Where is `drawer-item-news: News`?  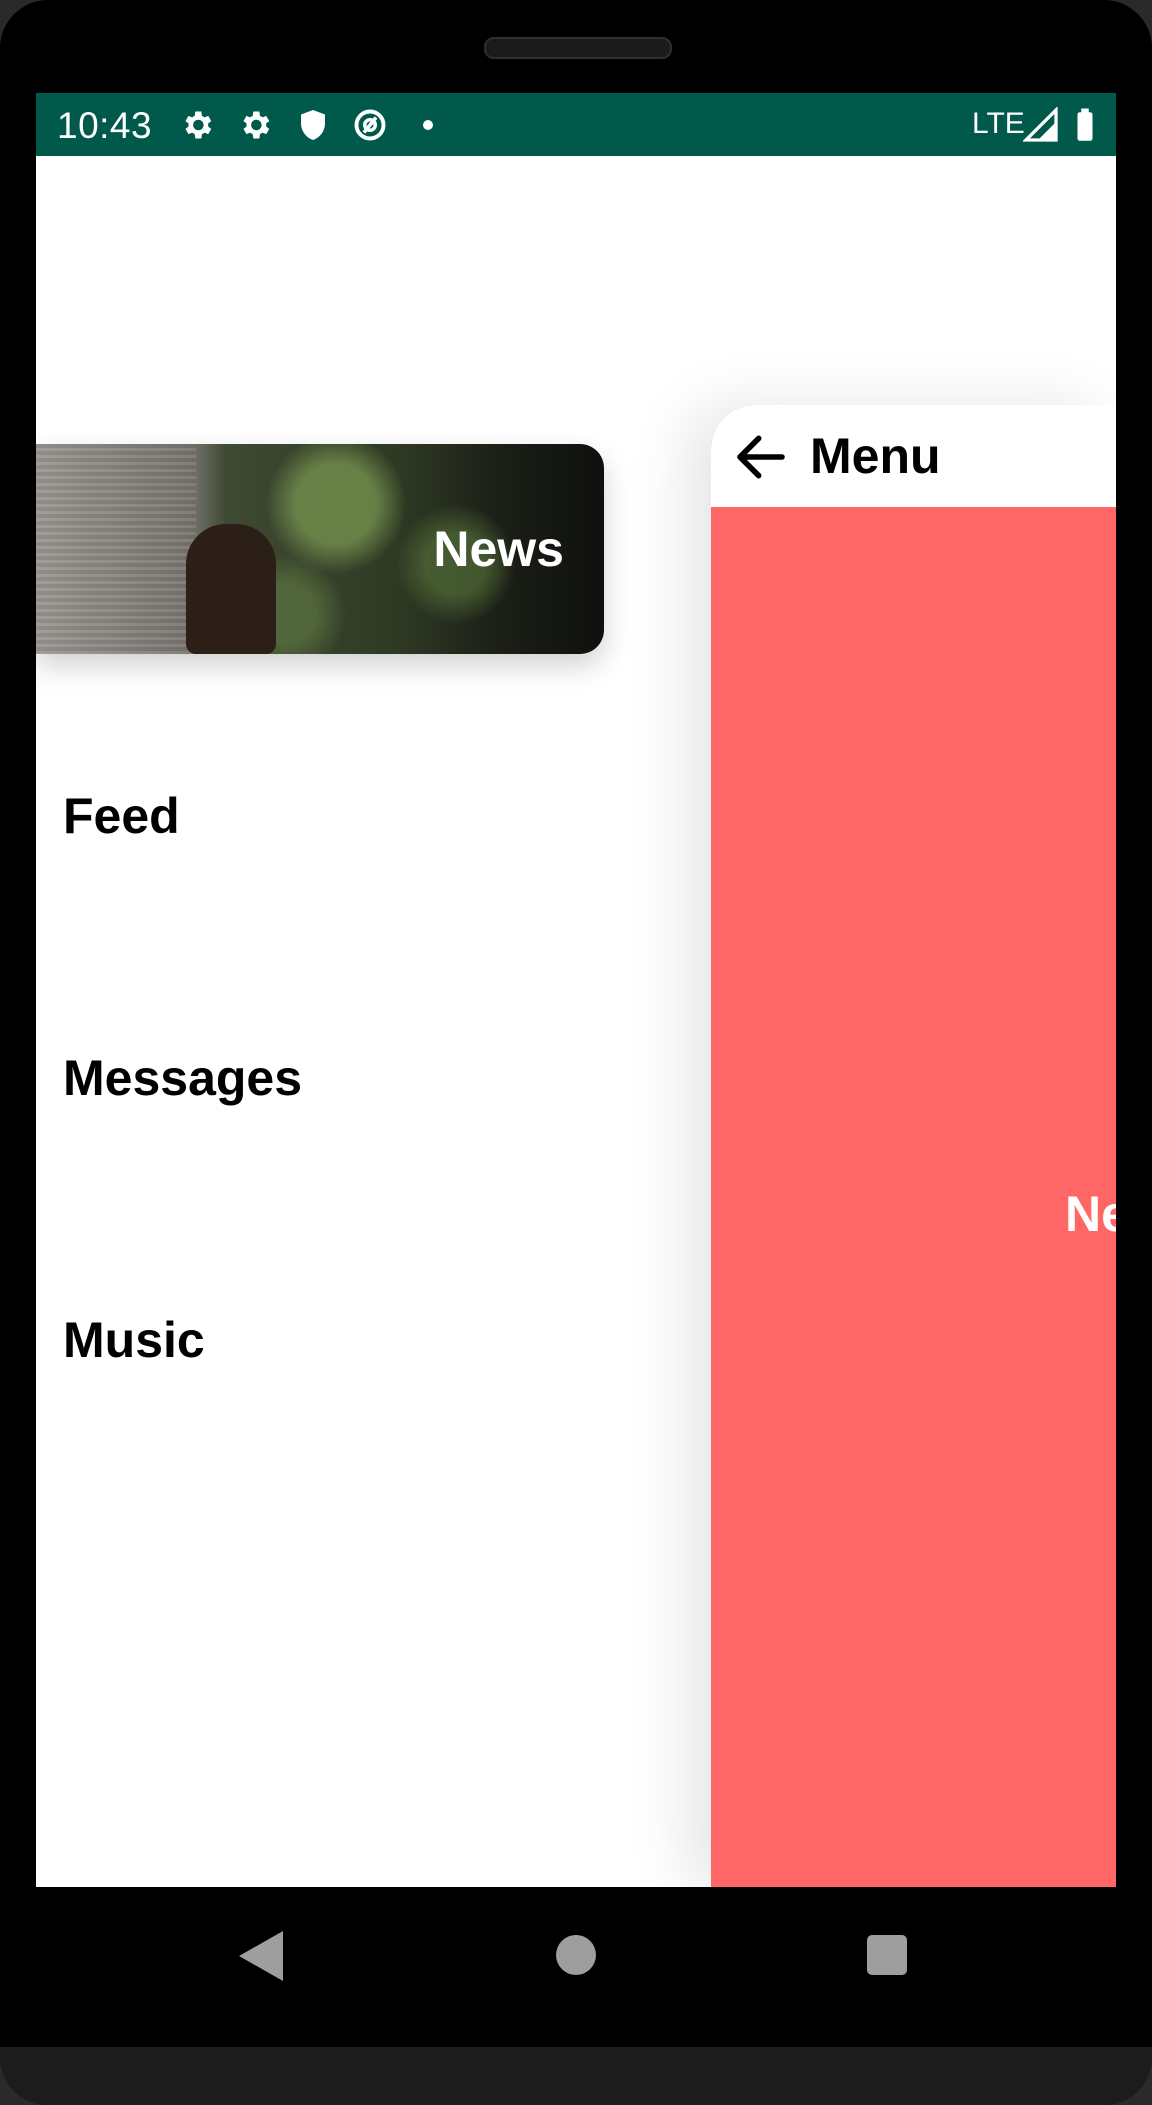
drawer-item-news: News is located at coordinates (320, 549).